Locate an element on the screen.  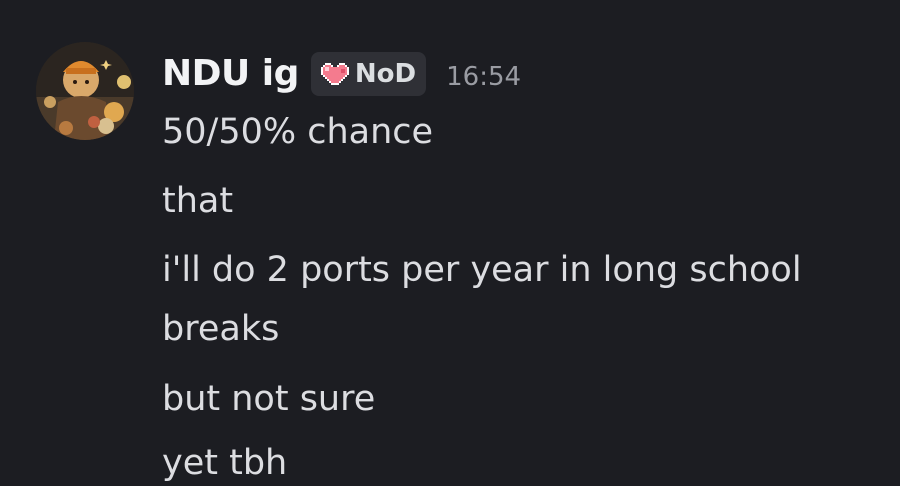
message-line: yet tbh is located at coordinates (225, 463).